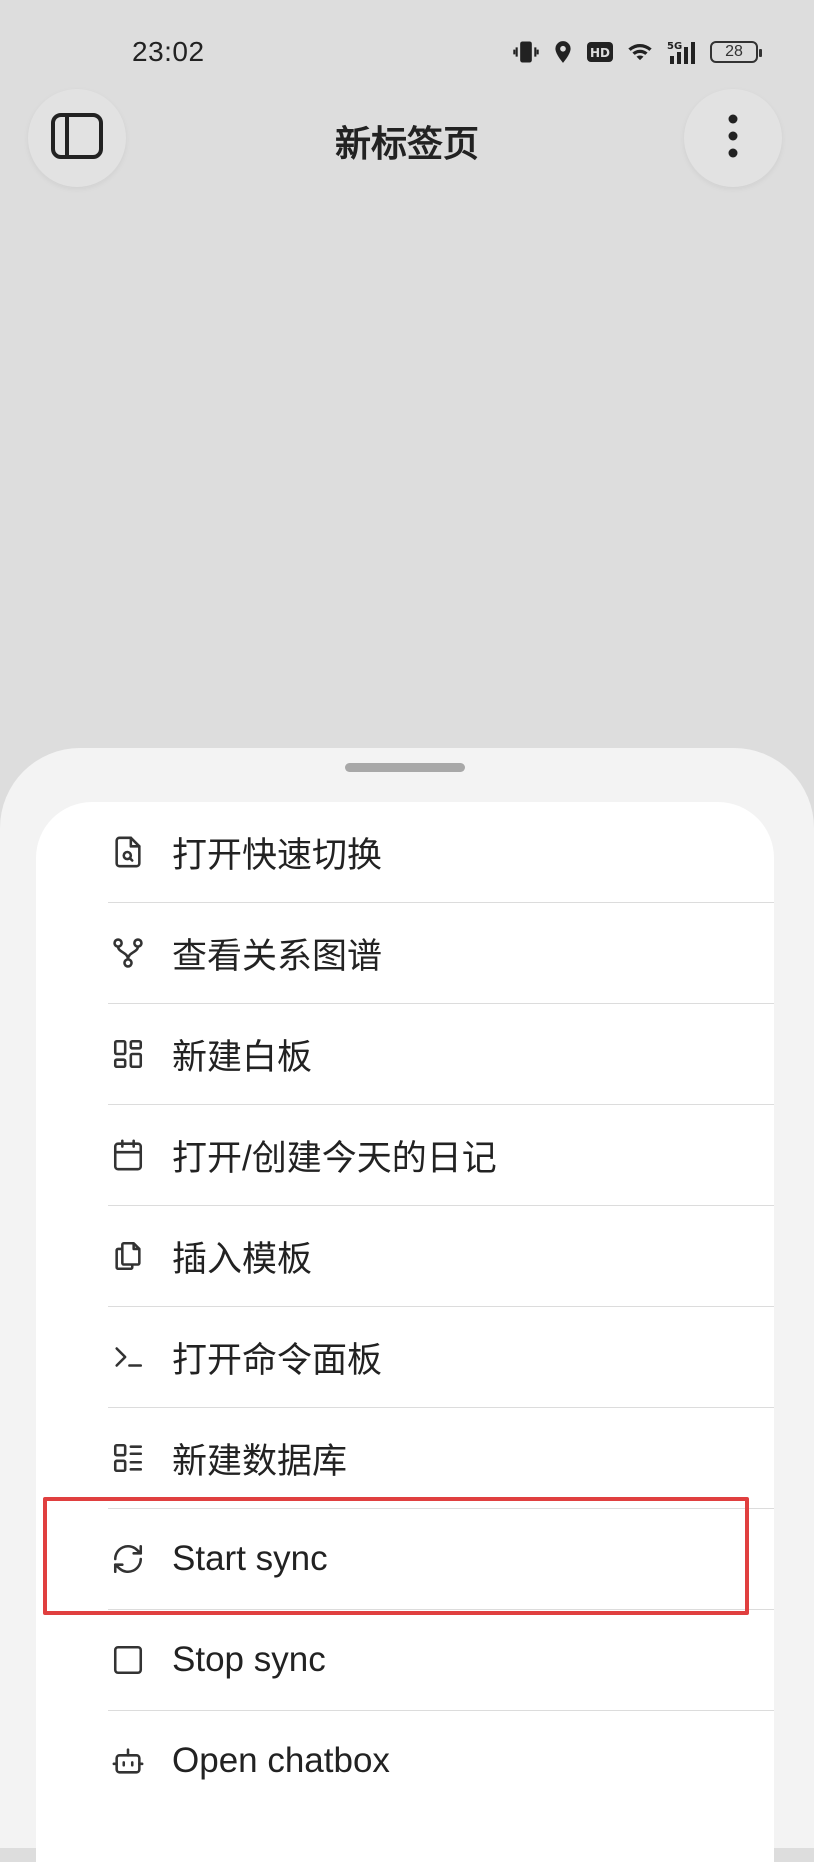 The width and height of the screenshot is (814, 1862). I want to click on copy-icon, so click(128, 1256).